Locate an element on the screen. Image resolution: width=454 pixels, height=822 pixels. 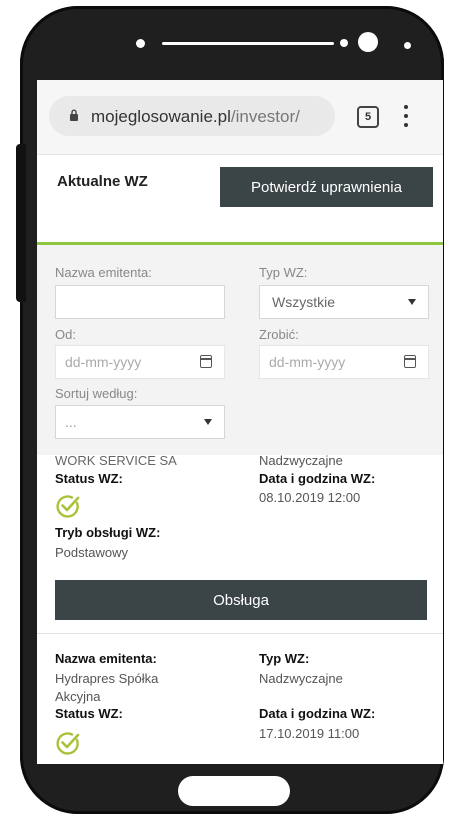
mode-value: Podstawowy is located at coordinates (91, 552).